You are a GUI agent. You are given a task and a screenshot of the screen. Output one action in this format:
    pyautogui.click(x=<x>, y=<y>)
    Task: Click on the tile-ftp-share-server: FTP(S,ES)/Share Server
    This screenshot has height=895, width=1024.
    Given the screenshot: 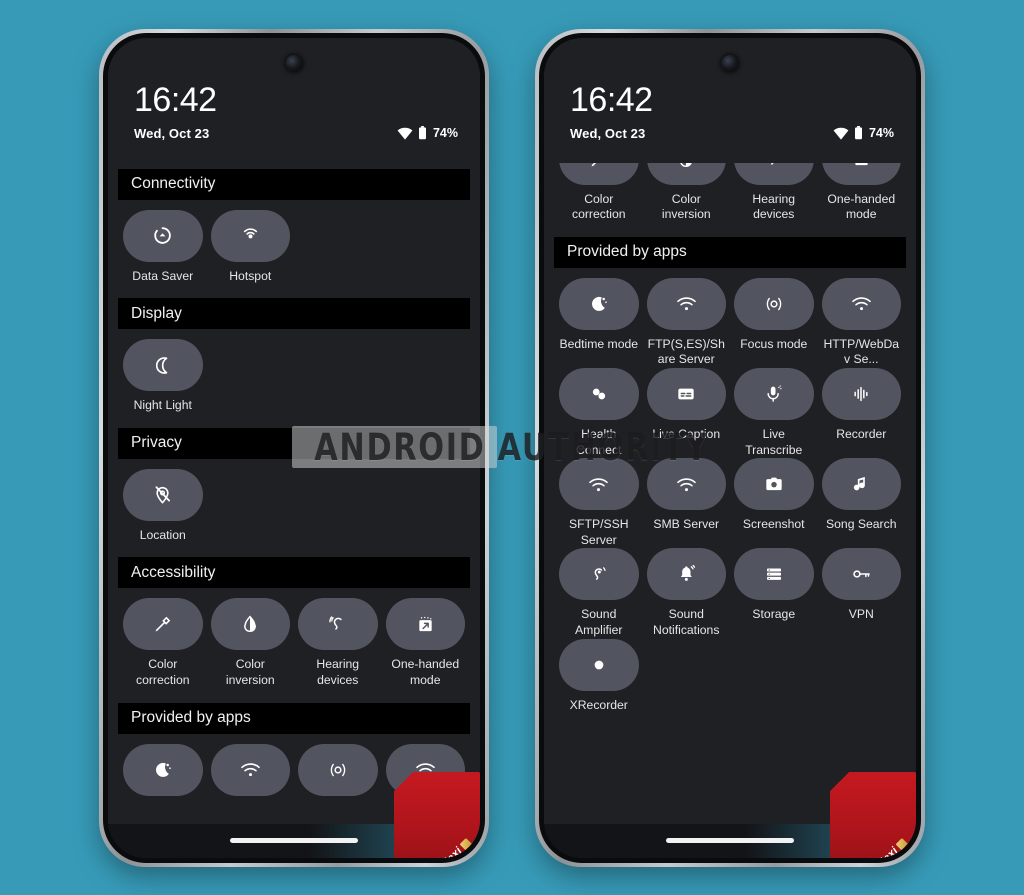 What is the action you would take?
    pyautogui.click(x=686, y=322)
    